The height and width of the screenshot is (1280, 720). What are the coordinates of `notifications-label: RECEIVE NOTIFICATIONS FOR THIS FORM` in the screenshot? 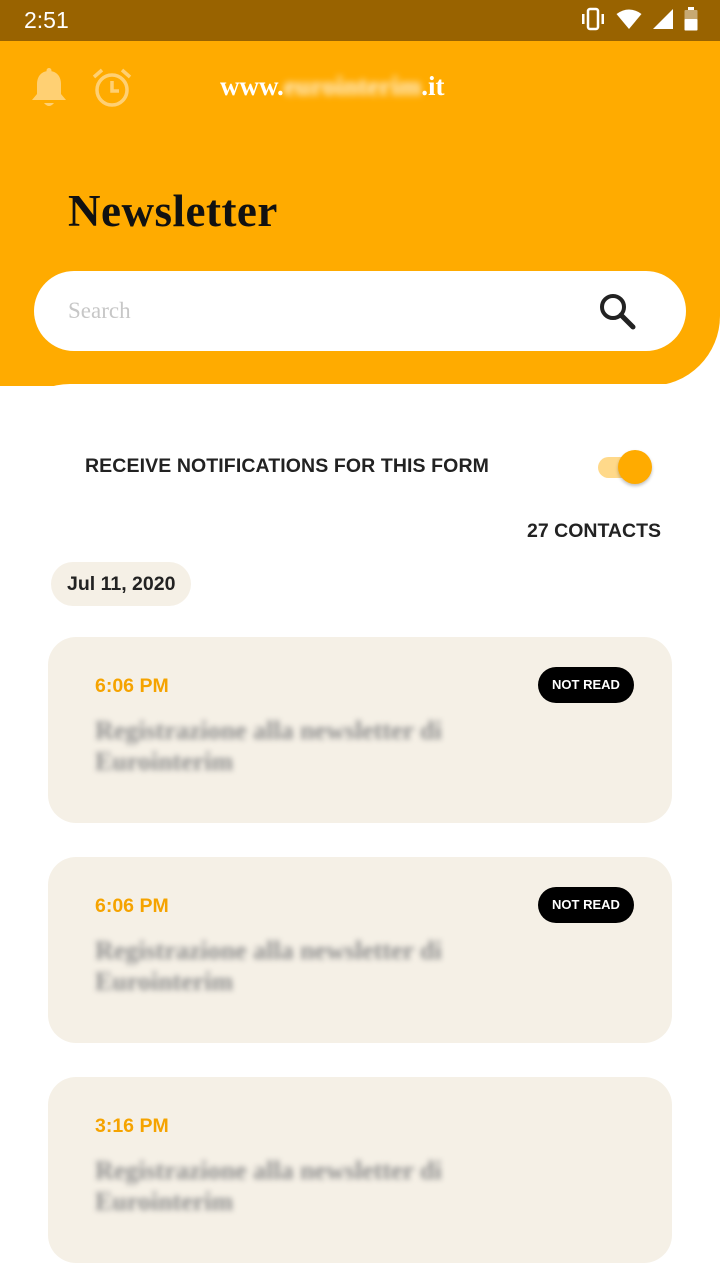 It's located at (287, 466).